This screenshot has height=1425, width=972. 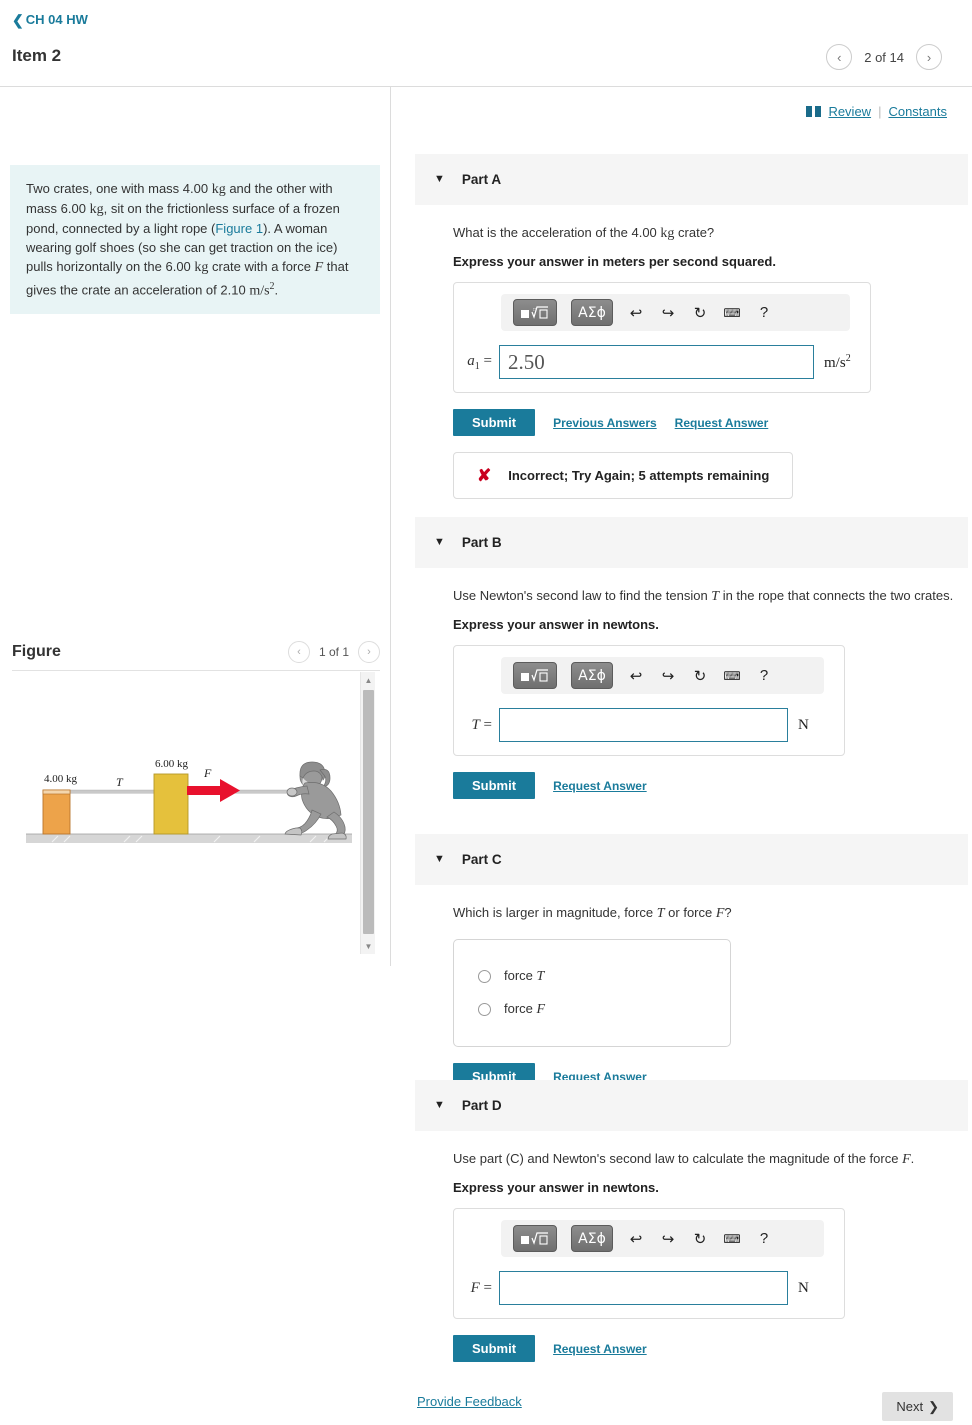 I want to click on equation-toolbar: □ ΑΣϕ ↩ ↪ ↻ ⌨ ?, so click(x=675, y=312).